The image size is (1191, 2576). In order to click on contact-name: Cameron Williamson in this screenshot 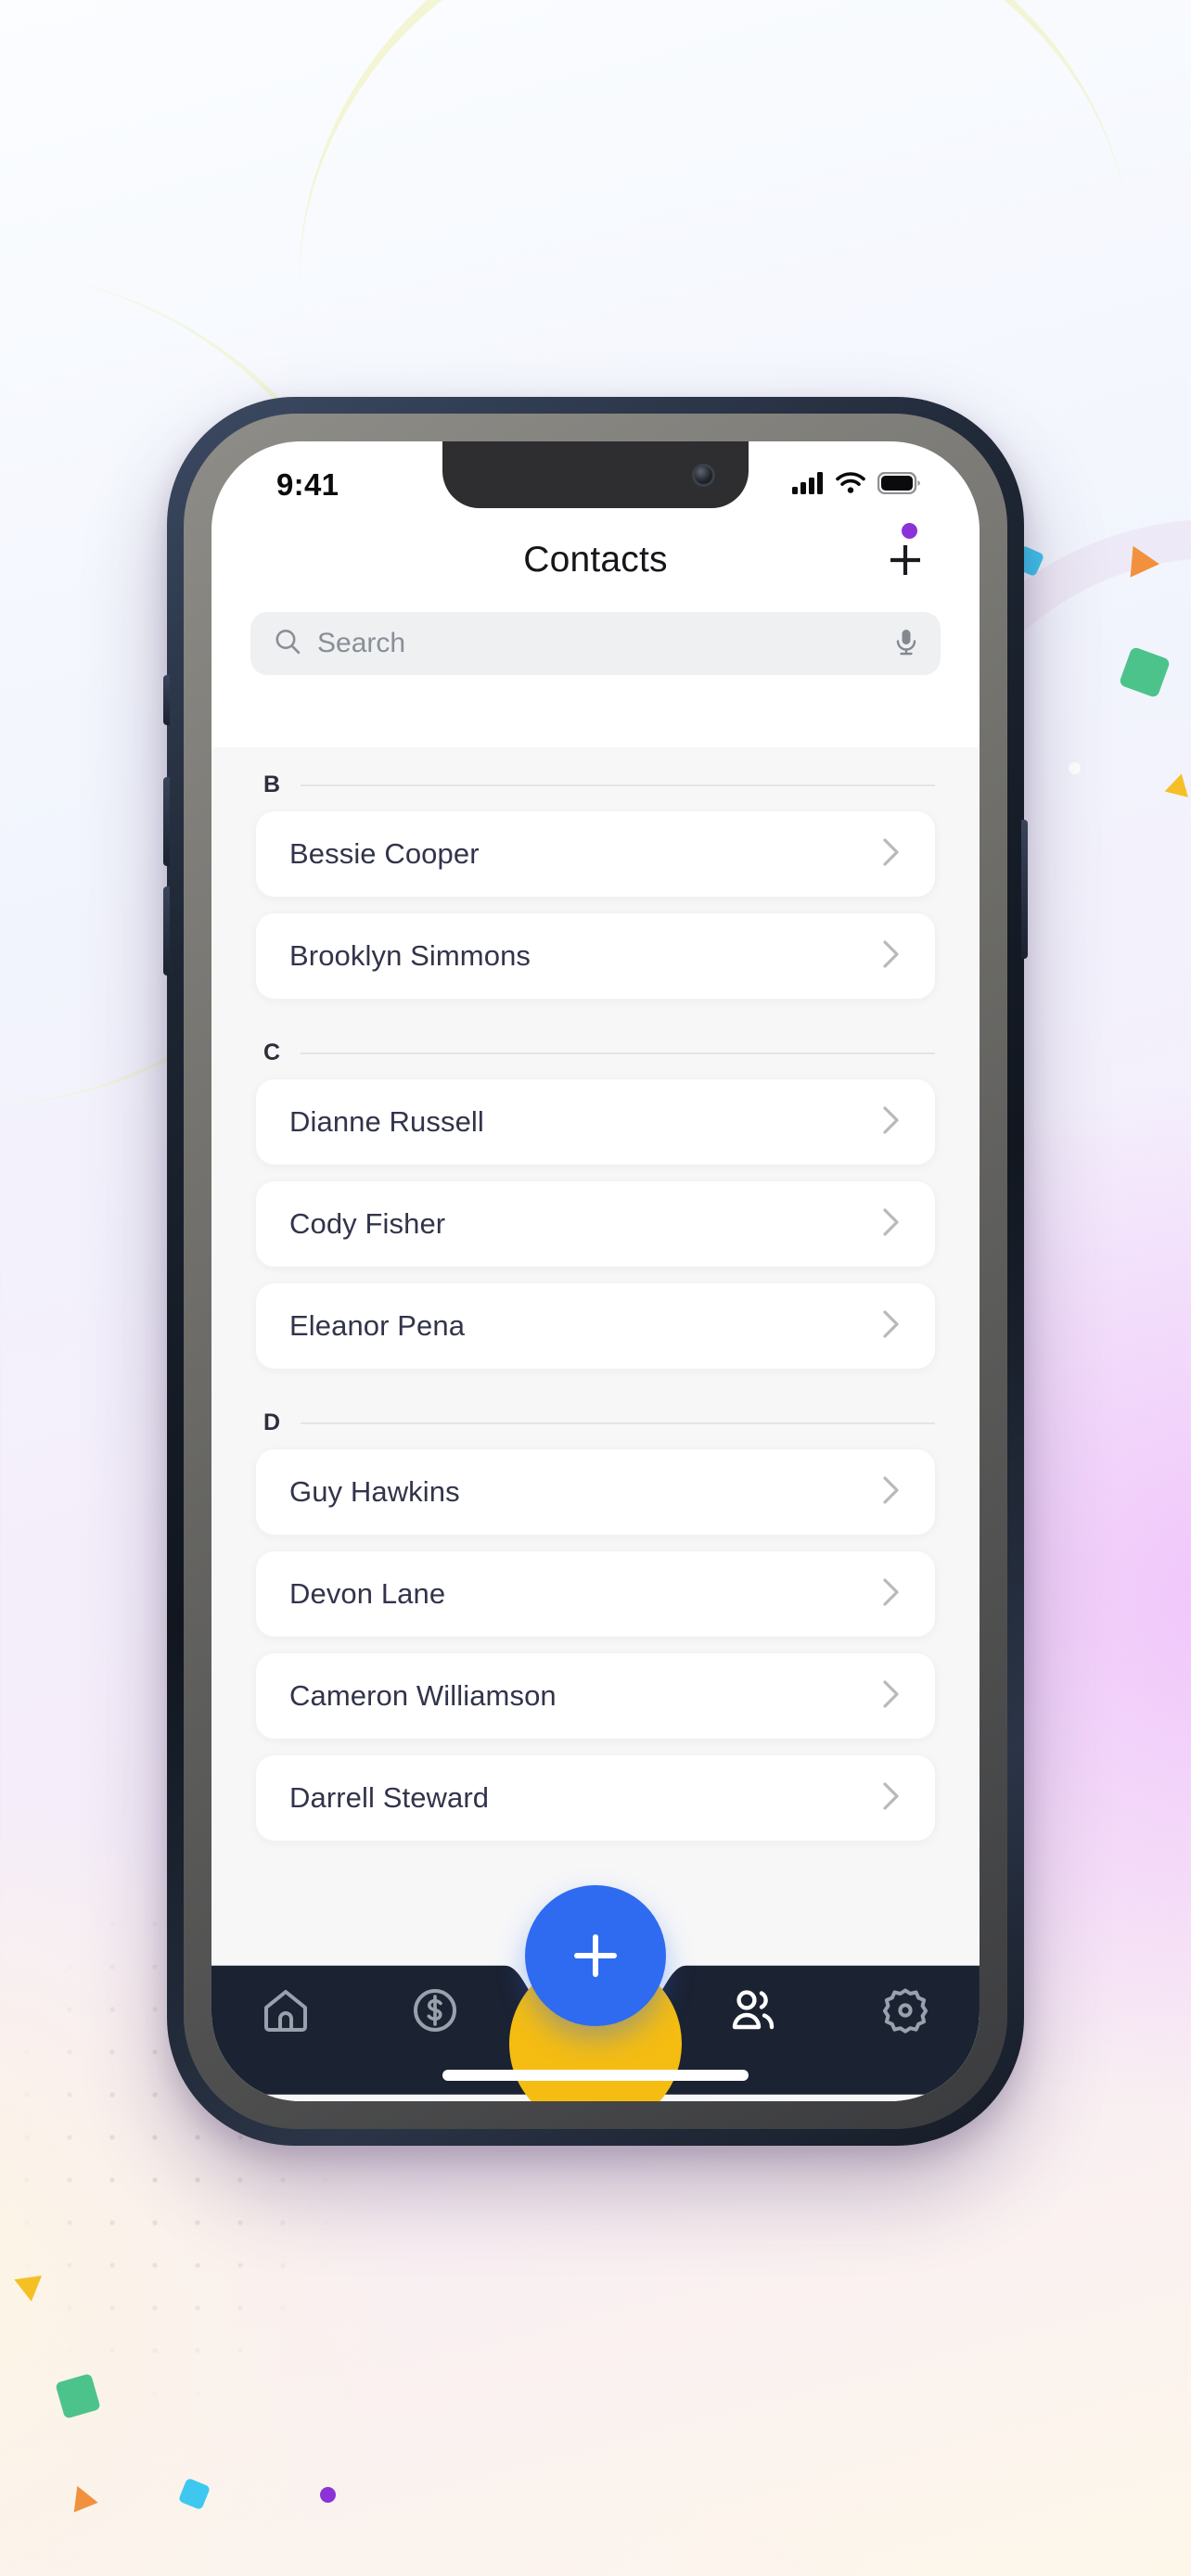, I will do `click(423, 1695)`.